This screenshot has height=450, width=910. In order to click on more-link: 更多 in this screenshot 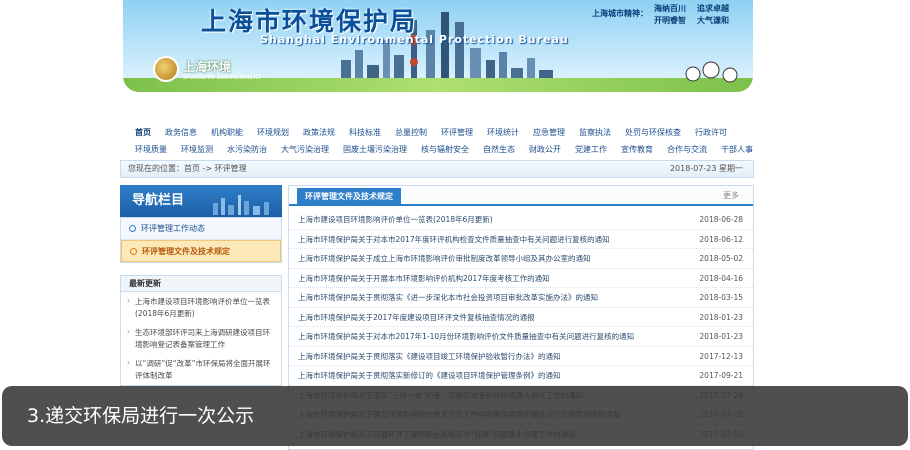, I will do `click(731, 195)`.